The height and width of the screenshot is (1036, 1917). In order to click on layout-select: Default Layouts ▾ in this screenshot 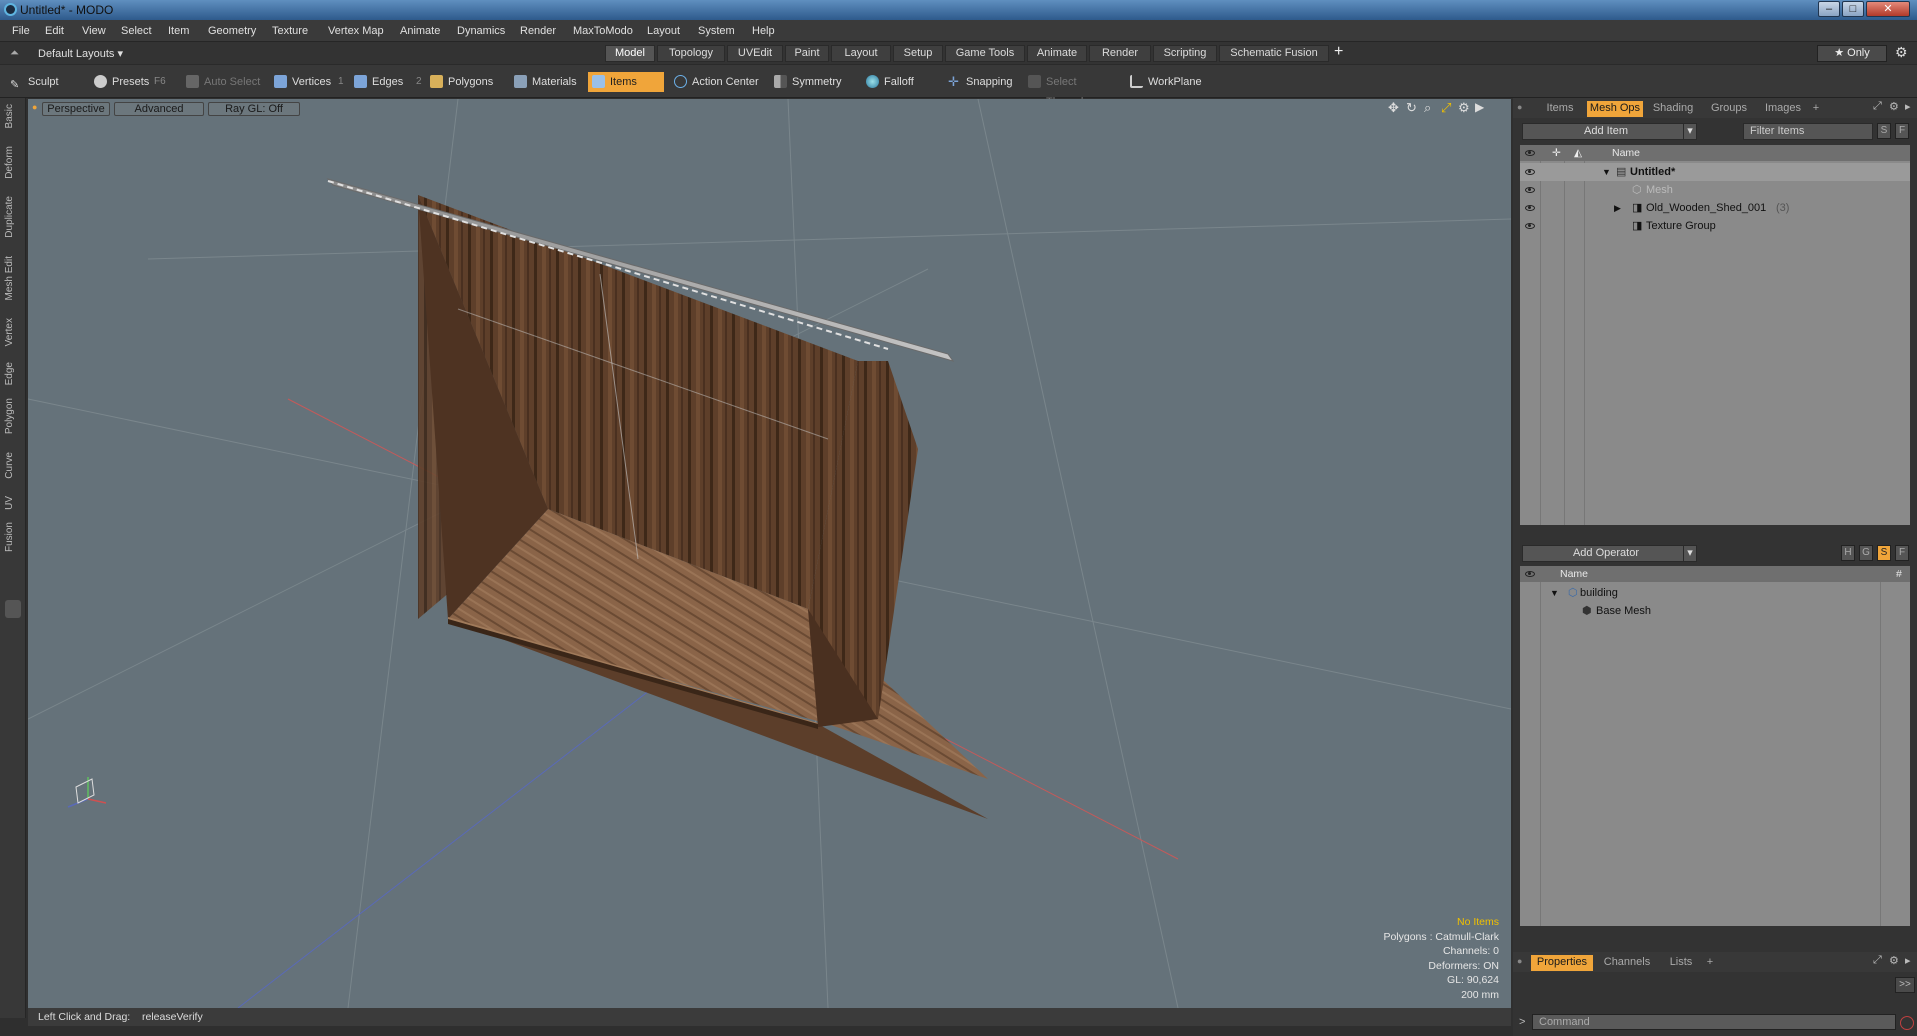, I will do `click(80, 53)`.